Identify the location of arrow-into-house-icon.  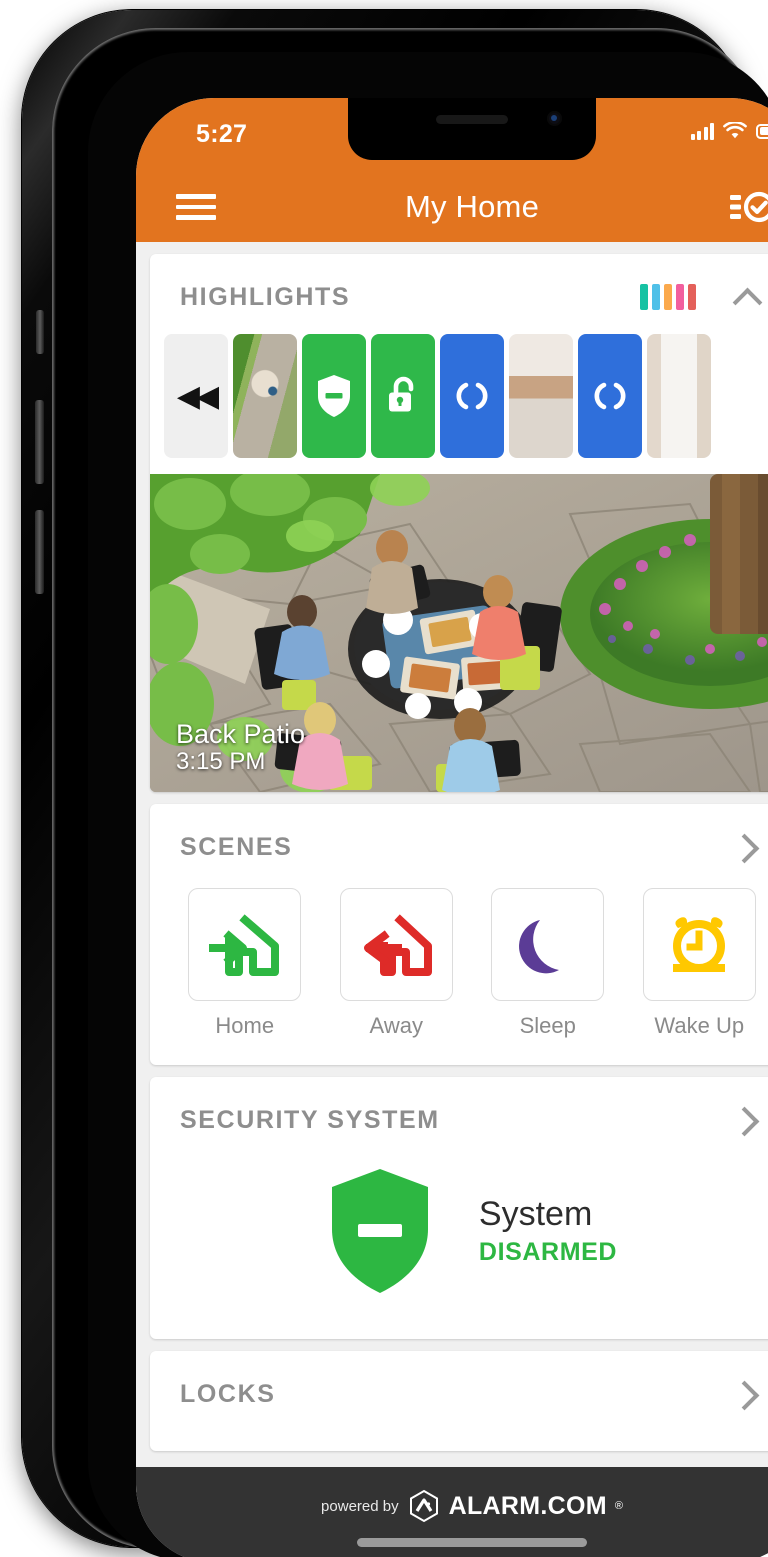
(243, 944).